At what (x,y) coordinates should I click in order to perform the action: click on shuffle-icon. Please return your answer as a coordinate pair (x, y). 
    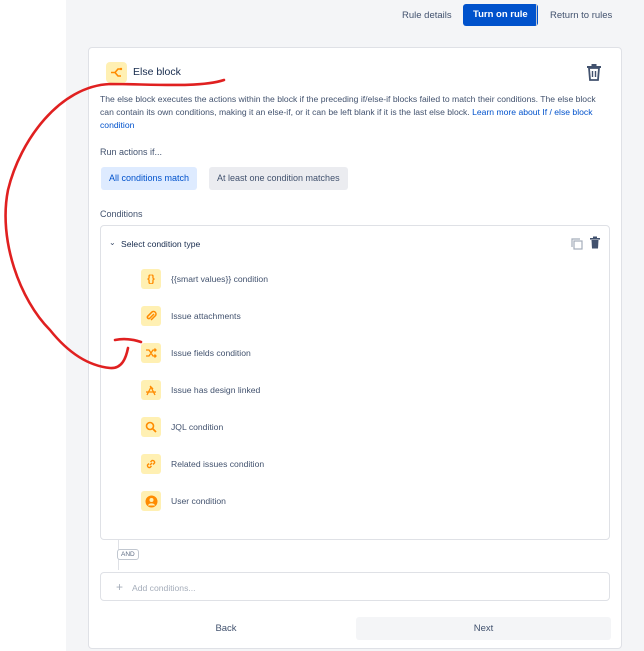
    Looking at the image, I should click on (151, 353).